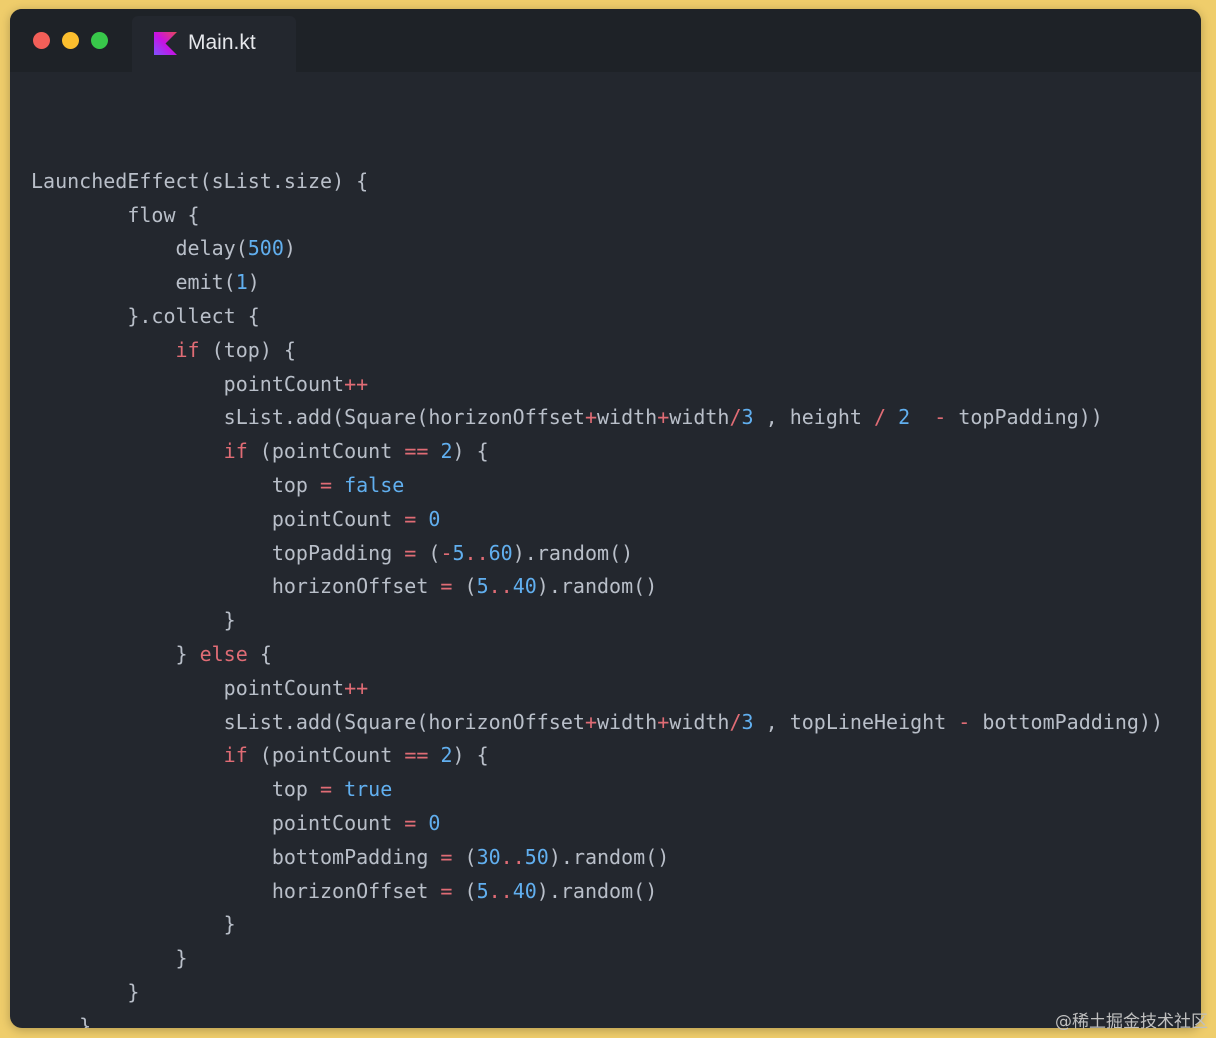  Describe the element at coordinates (163, 214) in the screenshot. I see `code-line: flow {` at that location.